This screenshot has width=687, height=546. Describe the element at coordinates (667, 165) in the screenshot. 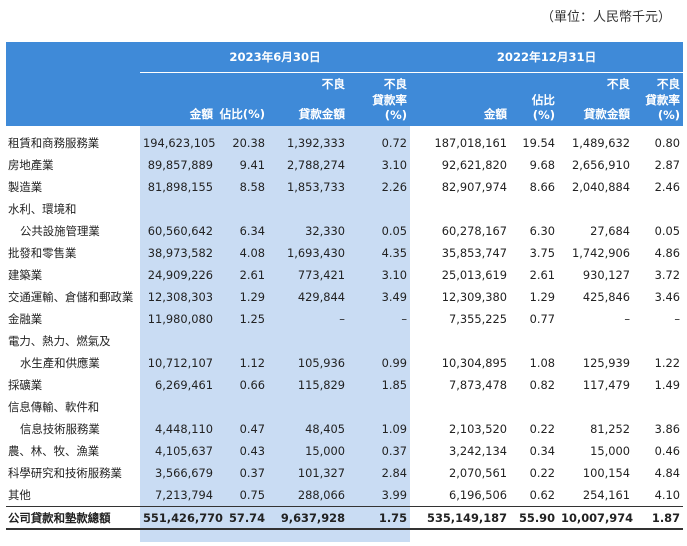

I see `npl-ratio-2022: 2.87` at that location.